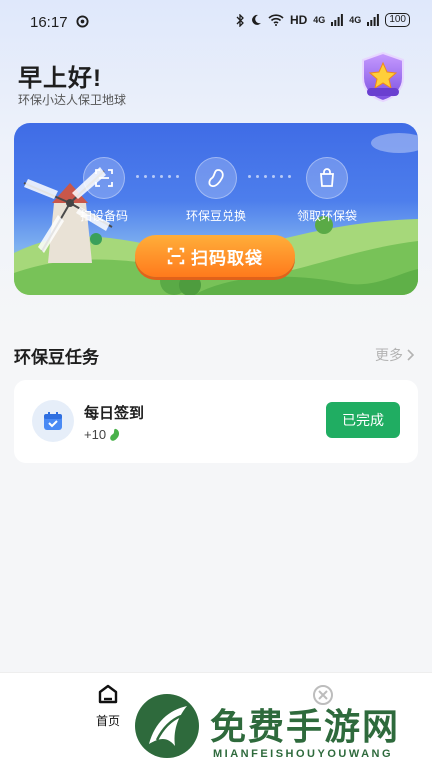 This screenshot has width=432, height=769. What do you see at coordinates (167, 726) in the screenshot?
I see `watermark-logo` at bounding box center [167, 726].